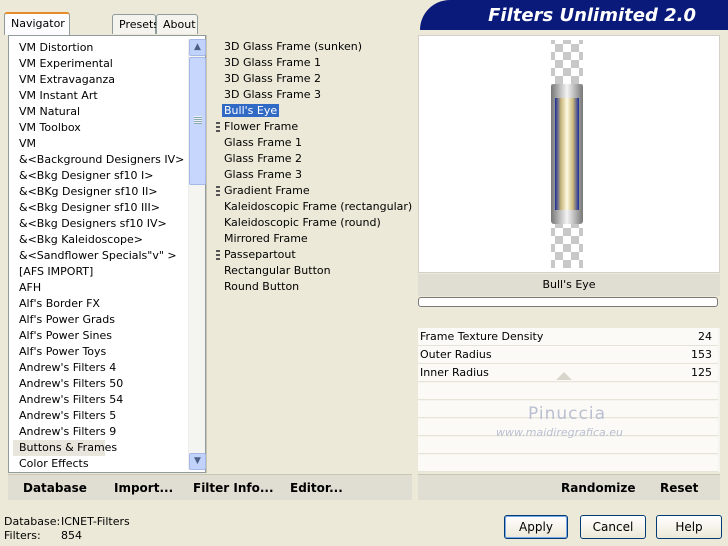 Image resolution: width=728 pixels, height=546 pixels. I want to click on randomize-button: Randomize, so click(598, 488).